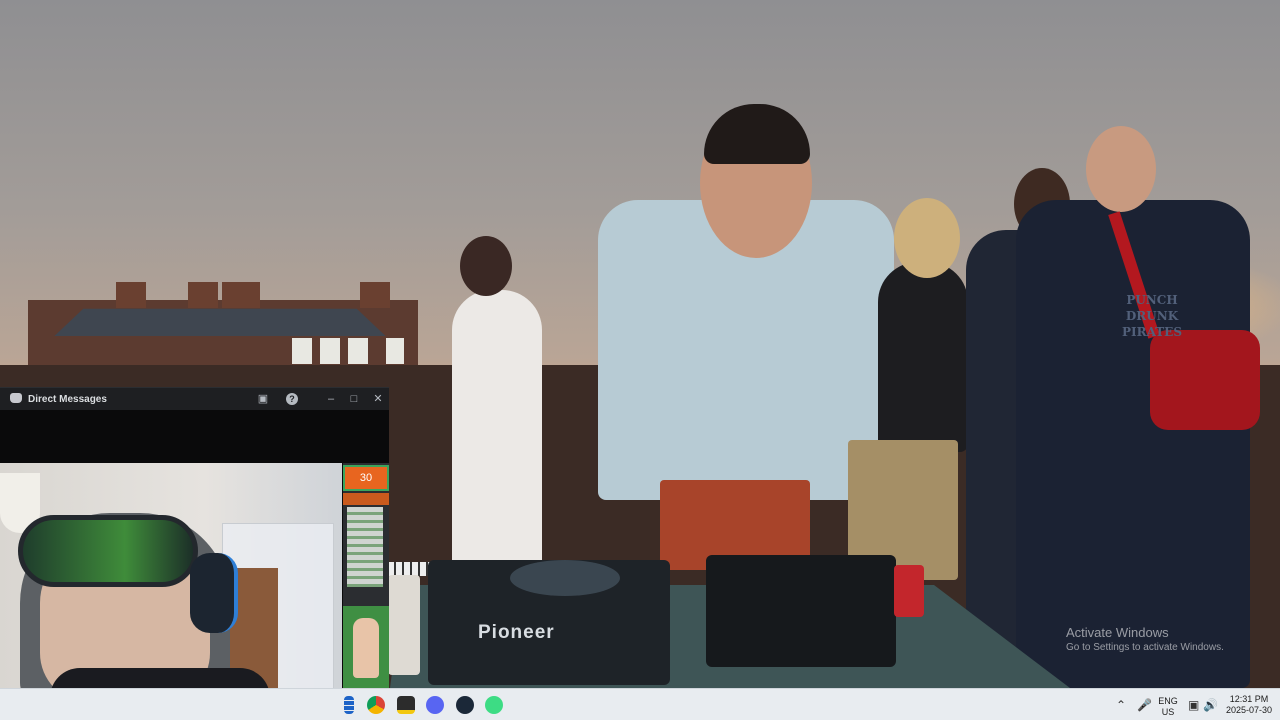 This screenshot has height=720, width=1280. What do you see at coordinates (565, 578) in the screenshot?
I see `jog-wheel` at bounding box center [565, 578].